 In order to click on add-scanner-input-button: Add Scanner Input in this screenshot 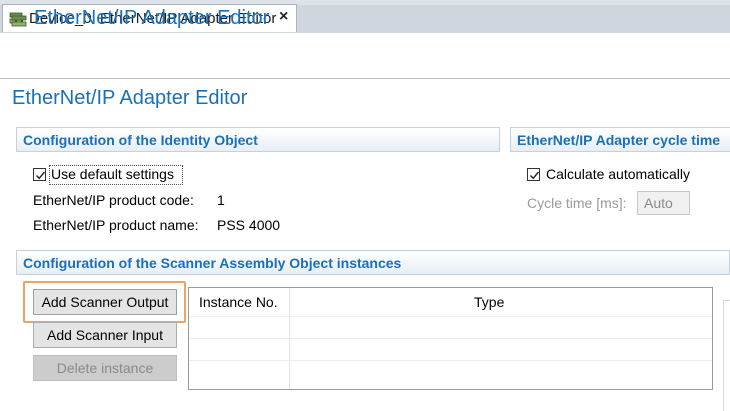, I will do `click(105, 335)`.